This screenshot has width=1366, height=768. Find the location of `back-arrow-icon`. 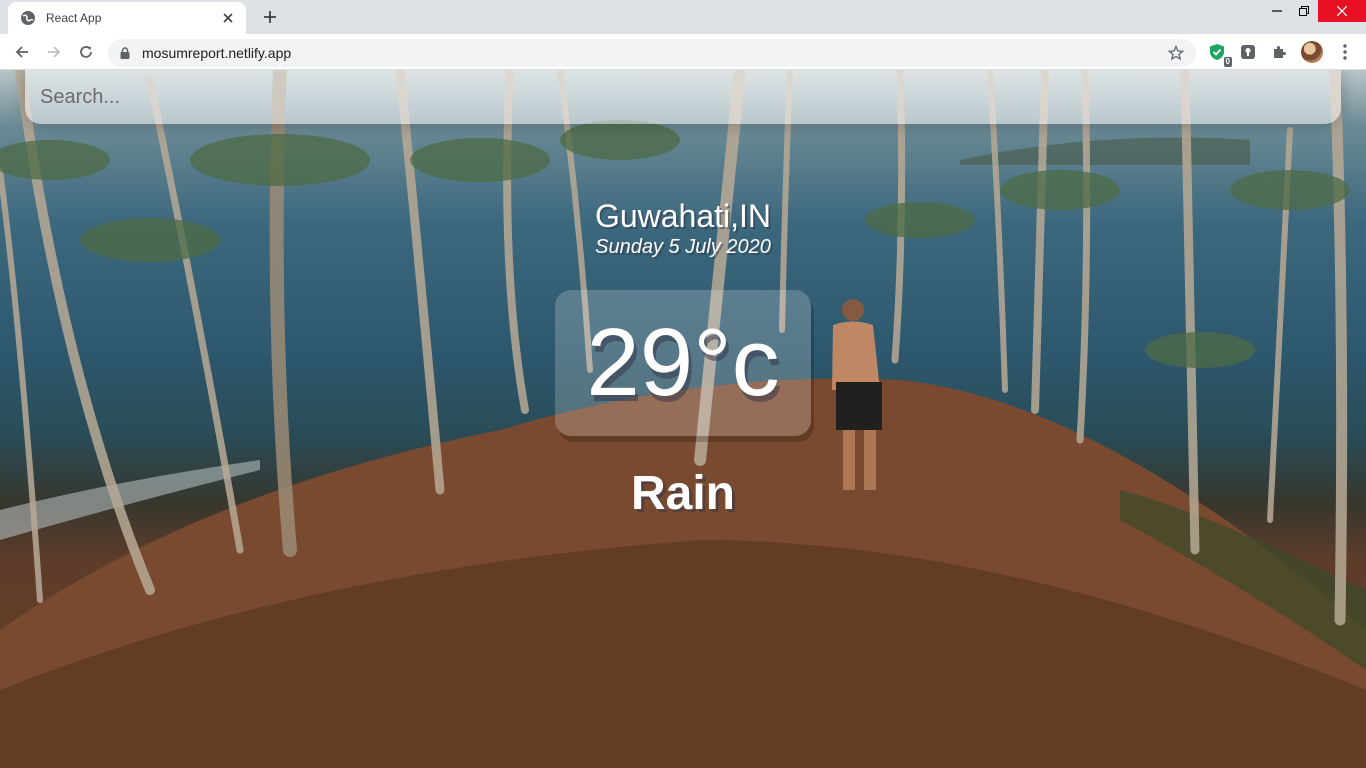

back-arrow-icon is located at coordinates (22, 52).